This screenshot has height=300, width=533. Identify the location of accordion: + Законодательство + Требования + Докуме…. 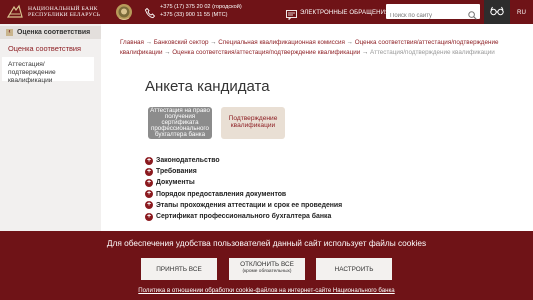
(243, 188).